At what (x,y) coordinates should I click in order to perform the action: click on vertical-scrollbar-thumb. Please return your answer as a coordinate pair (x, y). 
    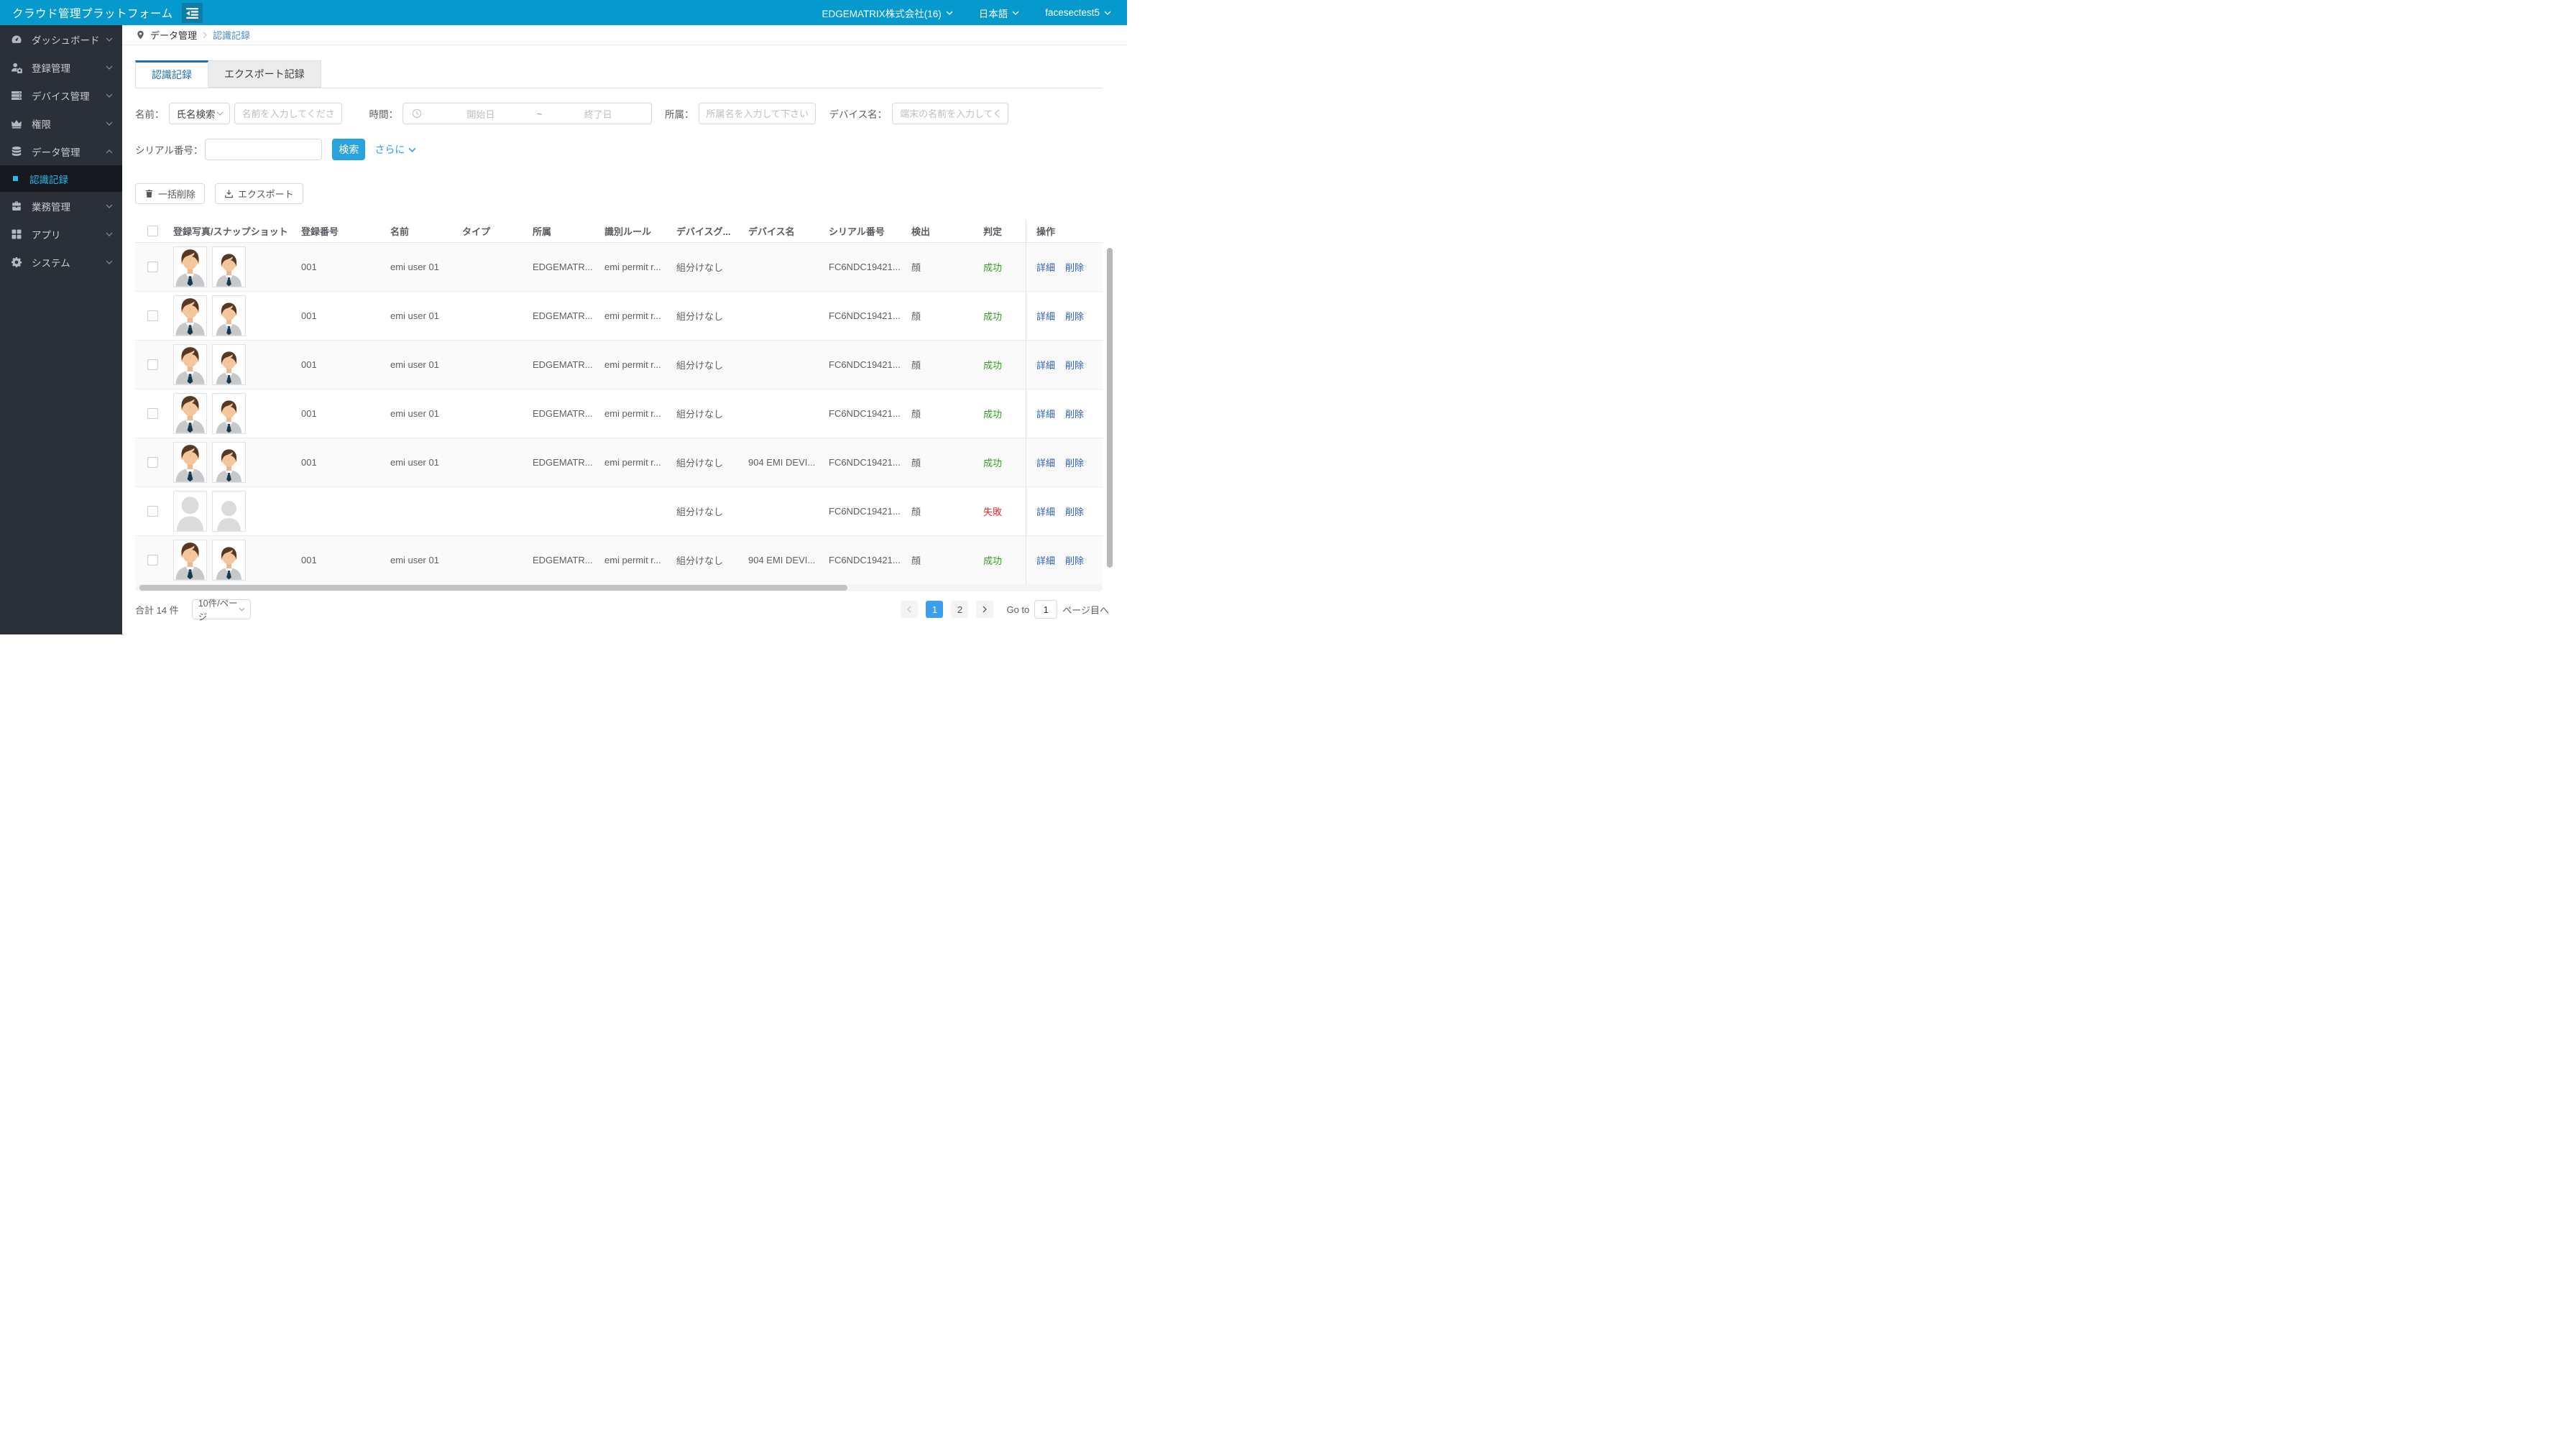
    Looking at the image, I should click on (1110, 408).